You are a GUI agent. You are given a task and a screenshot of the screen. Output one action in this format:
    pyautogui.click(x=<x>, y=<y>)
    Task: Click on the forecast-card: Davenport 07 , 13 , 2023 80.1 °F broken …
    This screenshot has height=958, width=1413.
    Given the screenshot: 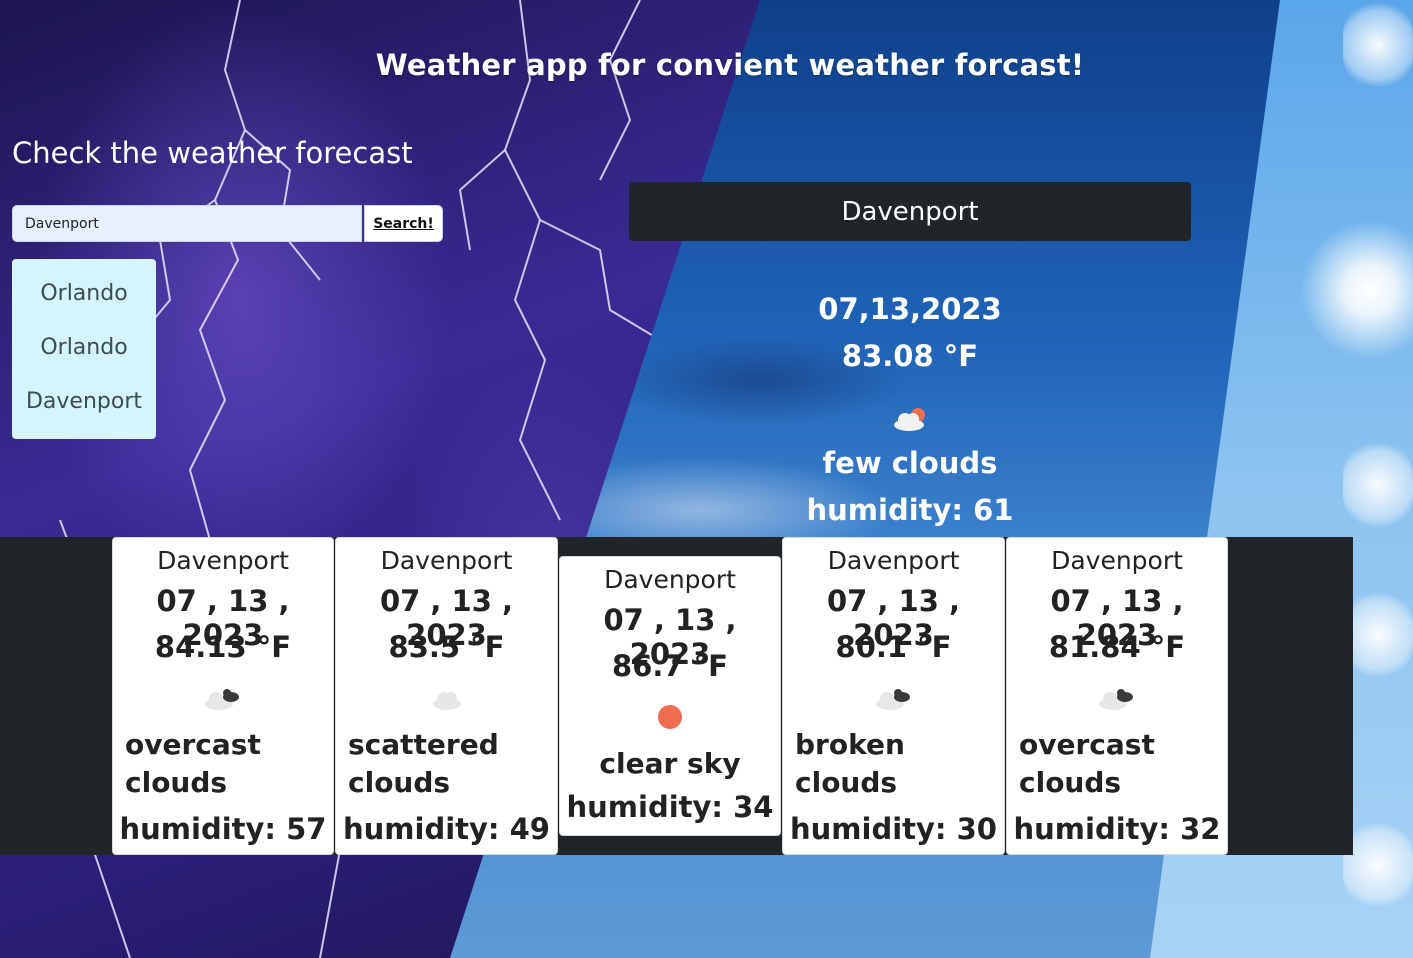 What is the action you would take?
    pyautogui.click(x=893, y=696)
    